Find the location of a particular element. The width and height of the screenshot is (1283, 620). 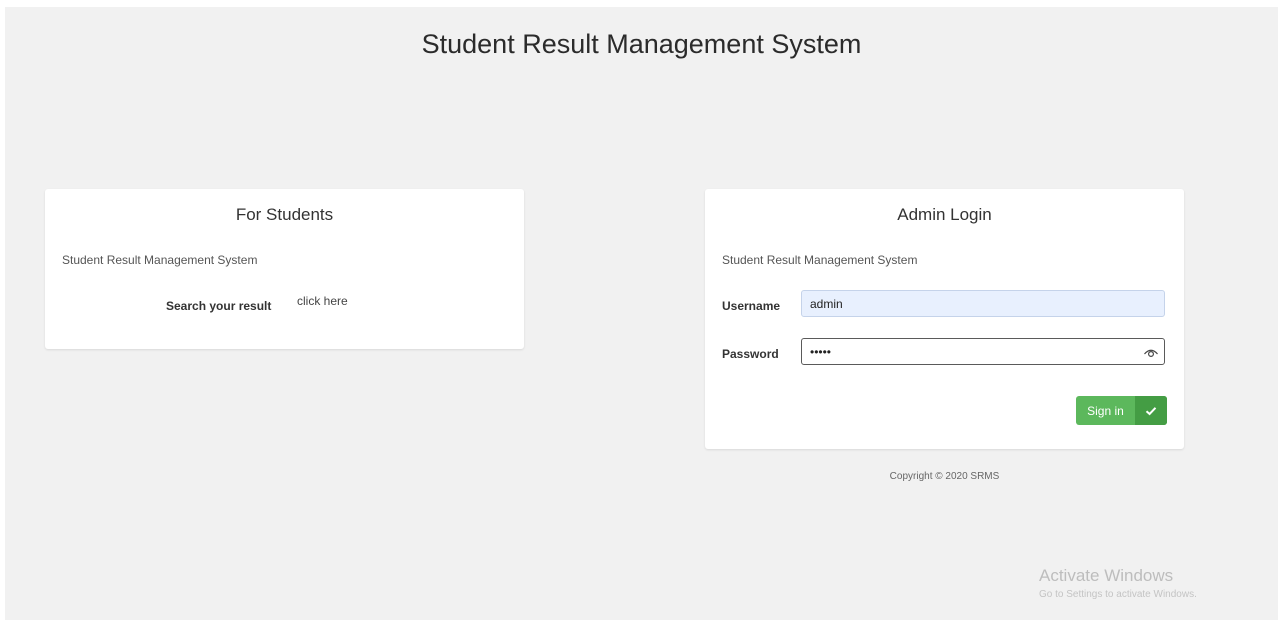

admin-login-title: Admin Login is located at coordinates (944, 214).